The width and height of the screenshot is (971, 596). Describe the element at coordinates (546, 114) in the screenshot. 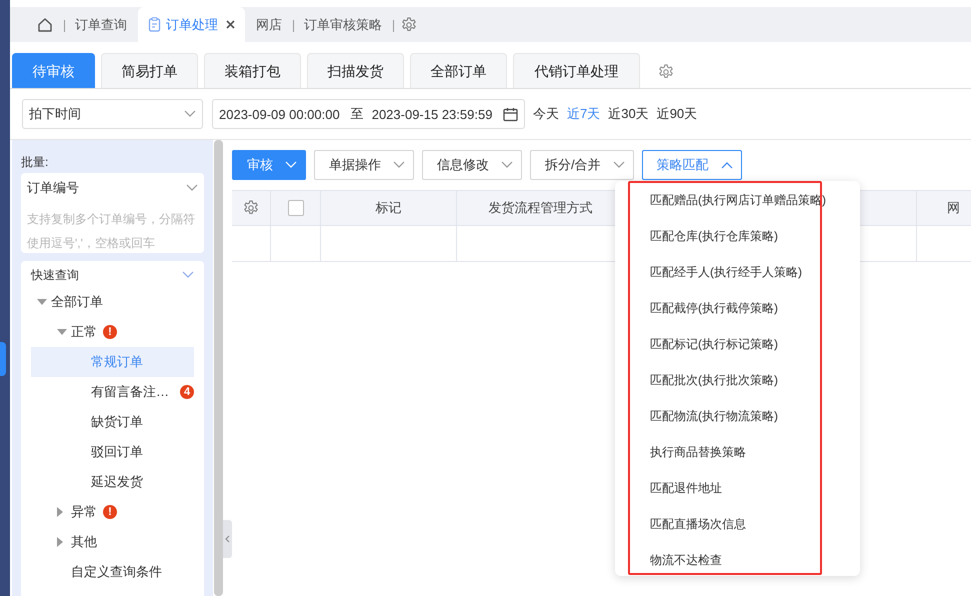

I see `date-range-link: 今天` at that location.